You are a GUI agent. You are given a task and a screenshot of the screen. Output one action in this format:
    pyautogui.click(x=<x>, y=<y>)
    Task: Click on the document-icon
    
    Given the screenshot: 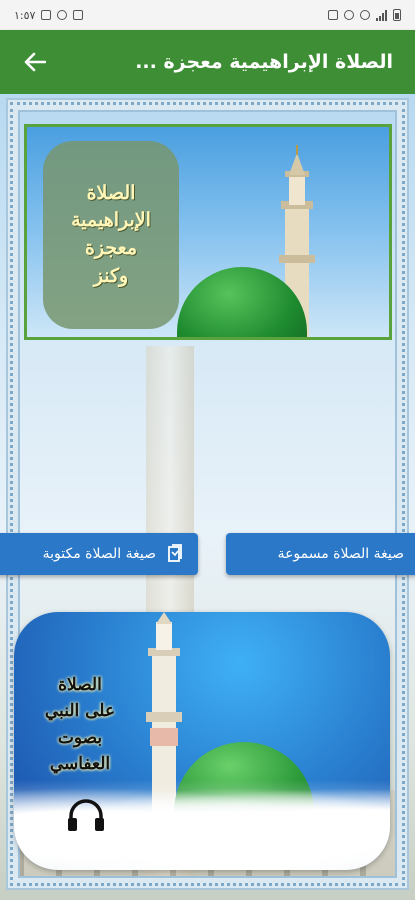 What is the action you would take?
    pyautogui.click(x=175, y=554)
    